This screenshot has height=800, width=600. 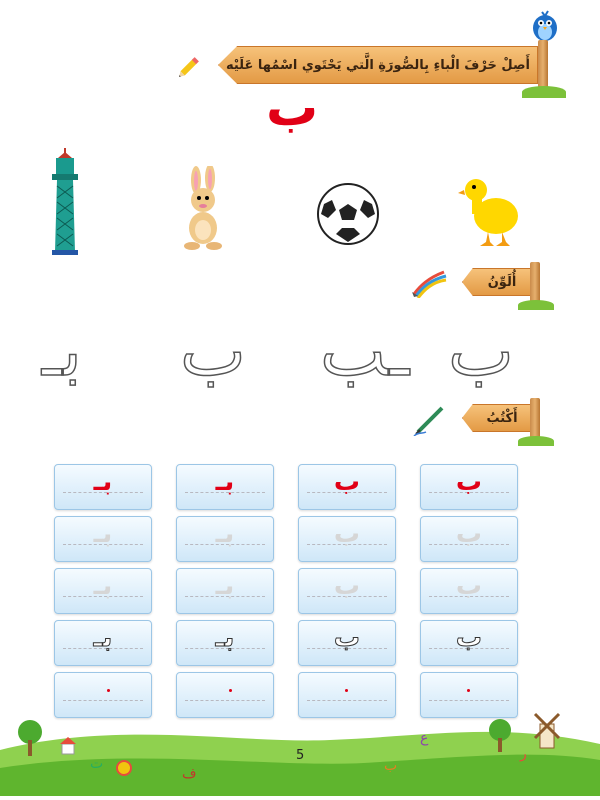 What do you see at coordinates (189, 67) in the screenshot?
I see `pencil-icon` at bounding box center [189, 67].